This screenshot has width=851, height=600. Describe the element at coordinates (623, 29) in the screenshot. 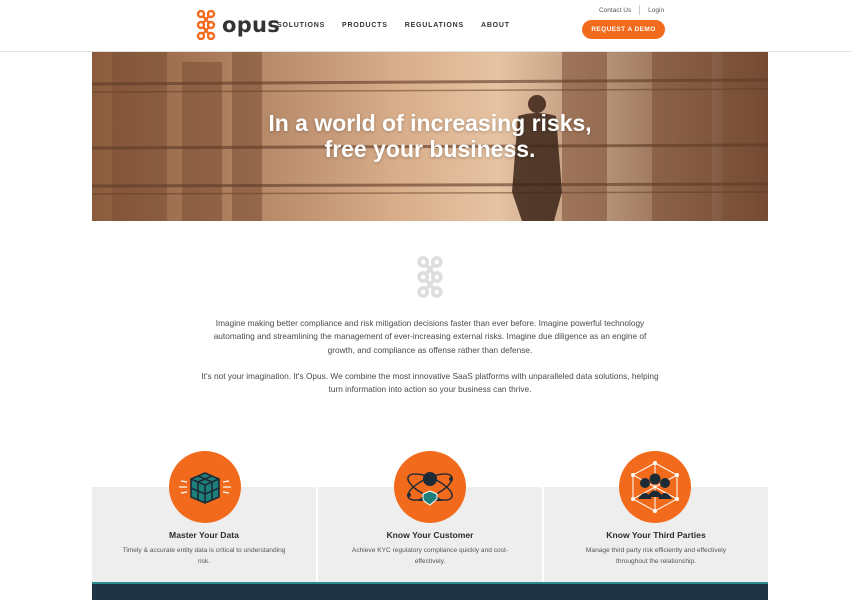

I see `request-demo-button: REQUEST A DEMO` at that location.